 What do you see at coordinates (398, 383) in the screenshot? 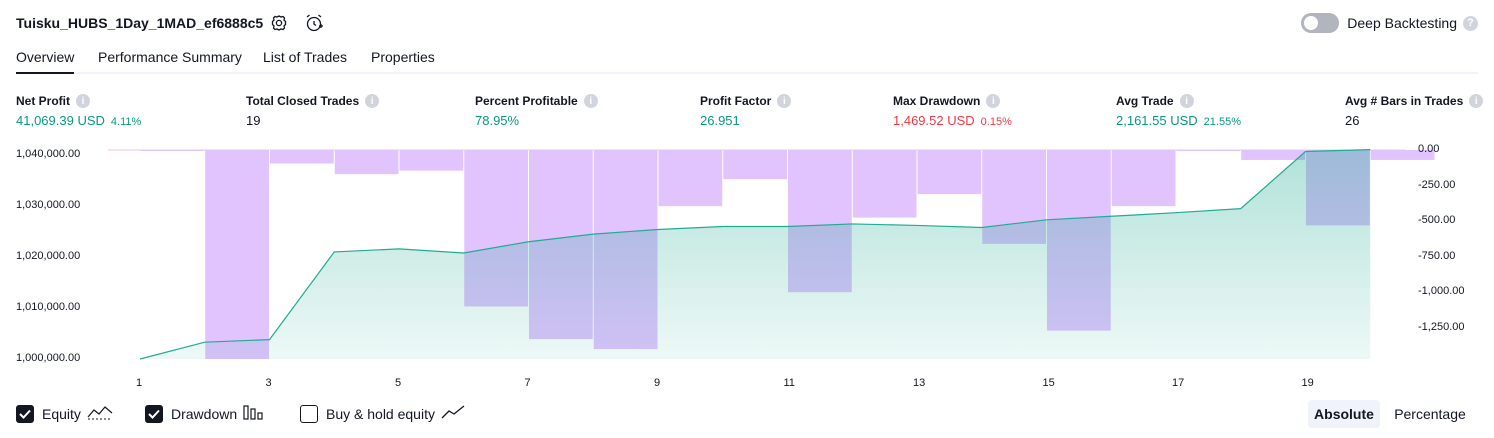
I see `x-axis-tick-label: 5` at bounding box center [398, 383].